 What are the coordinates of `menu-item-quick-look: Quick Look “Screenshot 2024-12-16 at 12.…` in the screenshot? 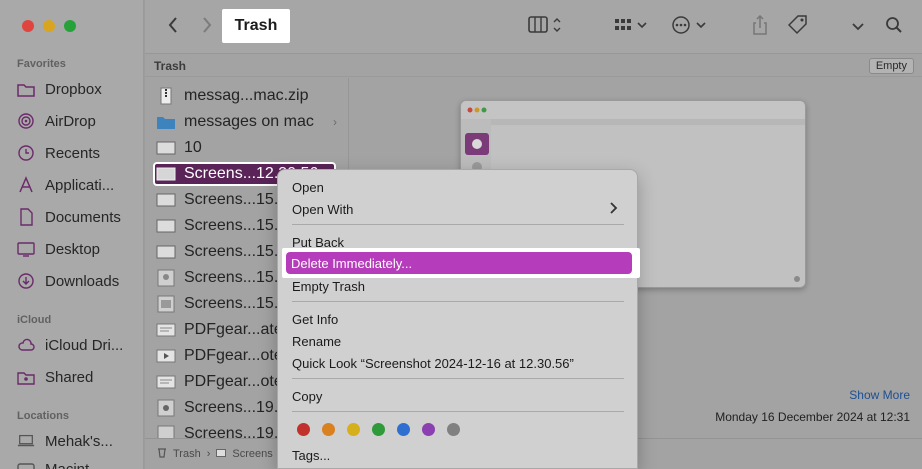 It's located at (457, 363).